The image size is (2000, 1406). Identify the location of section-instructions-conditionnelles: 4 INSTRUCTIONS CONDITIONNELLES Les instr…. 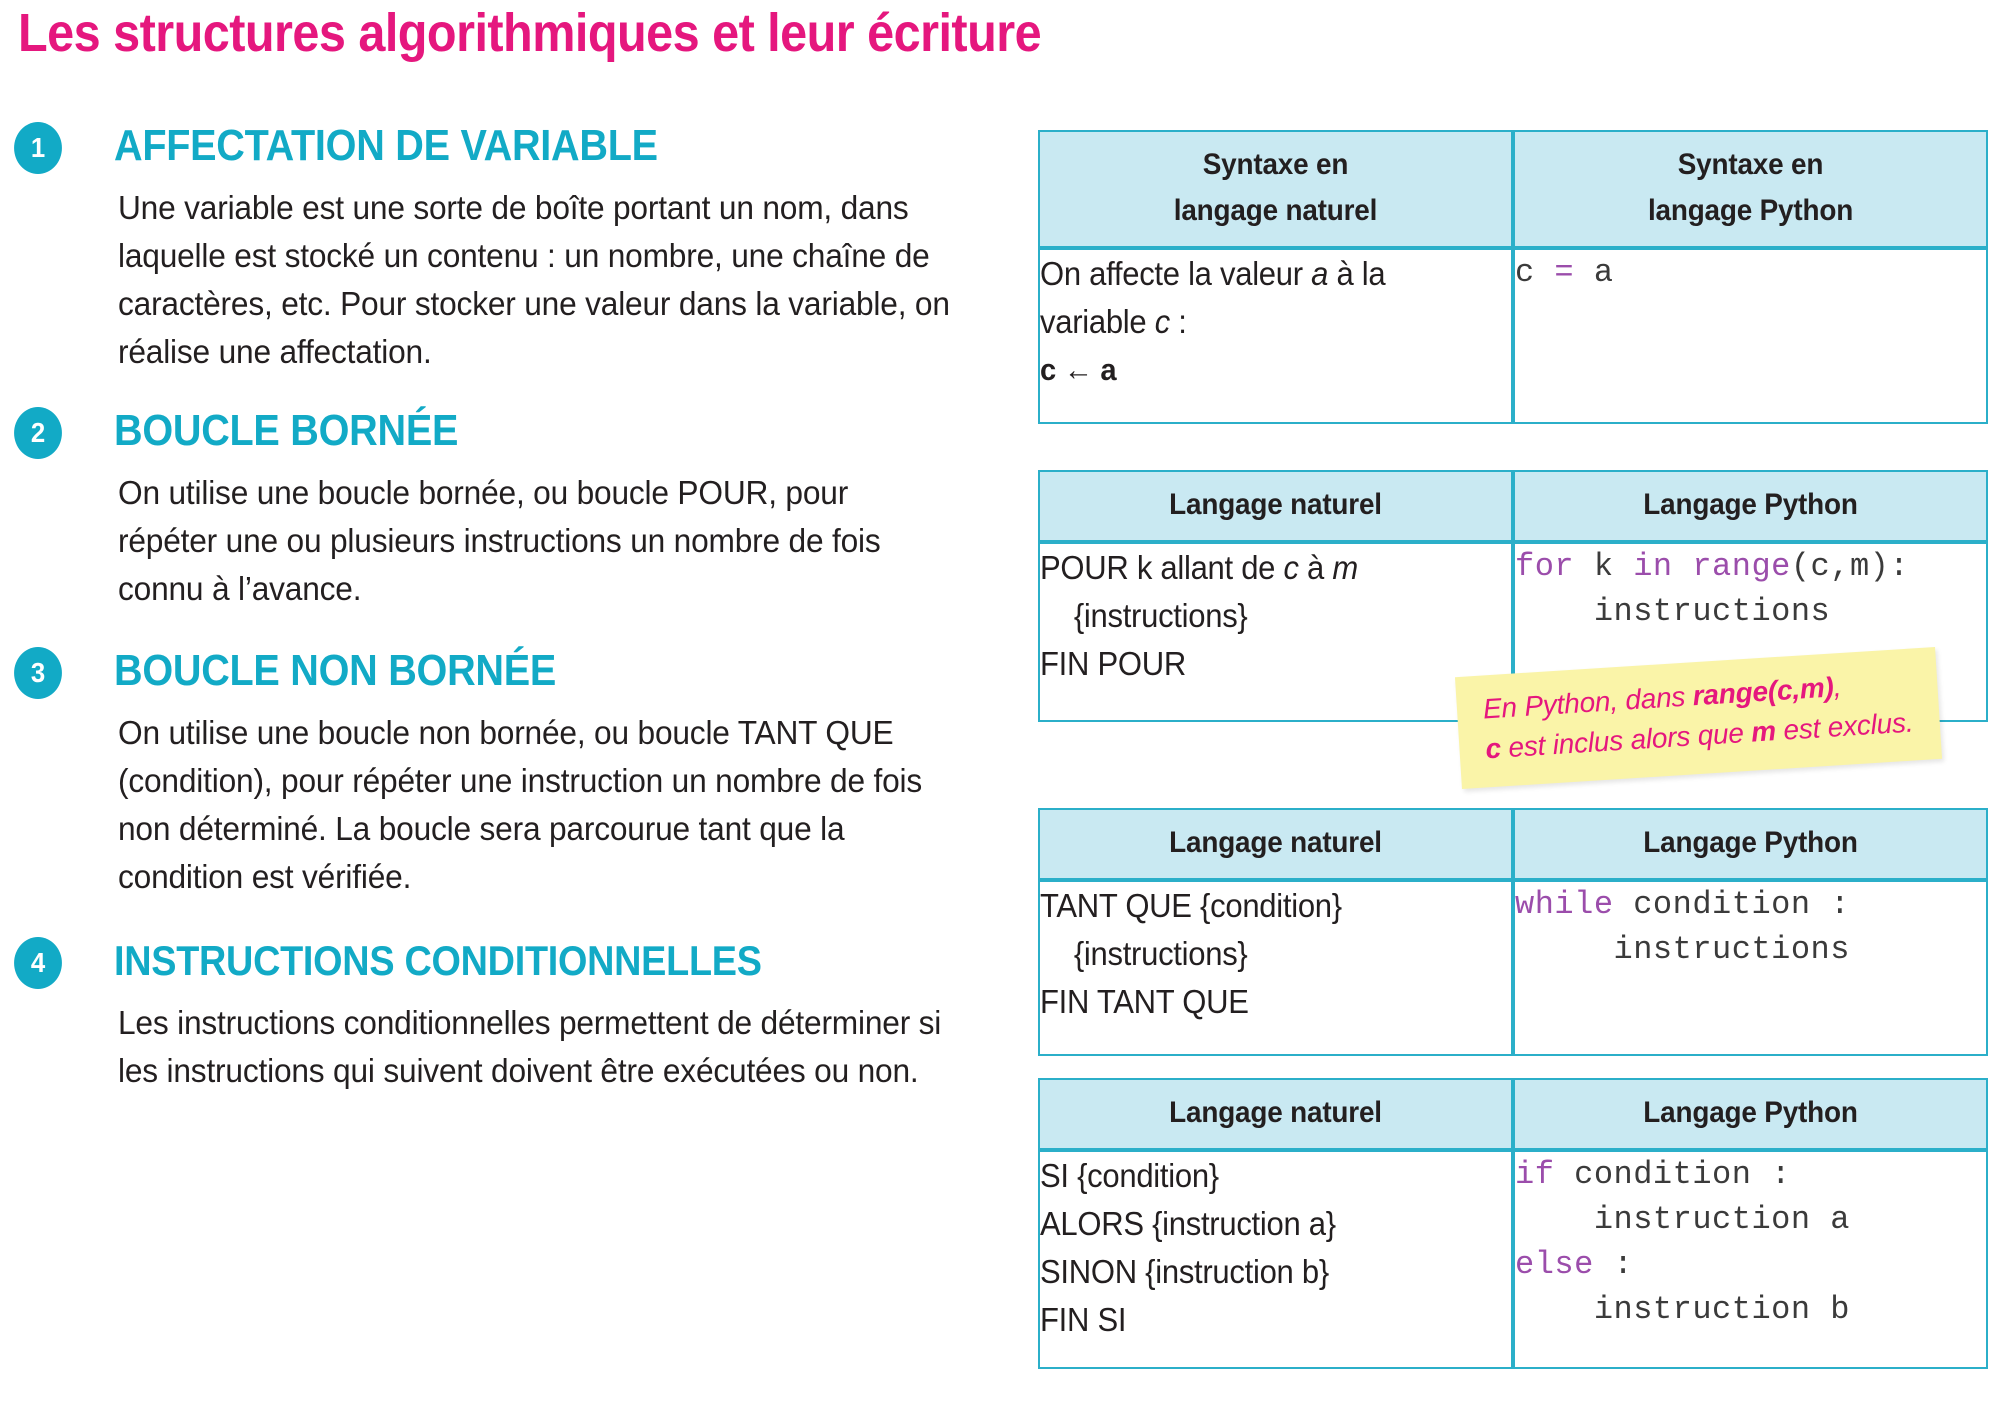
(505, 1014).